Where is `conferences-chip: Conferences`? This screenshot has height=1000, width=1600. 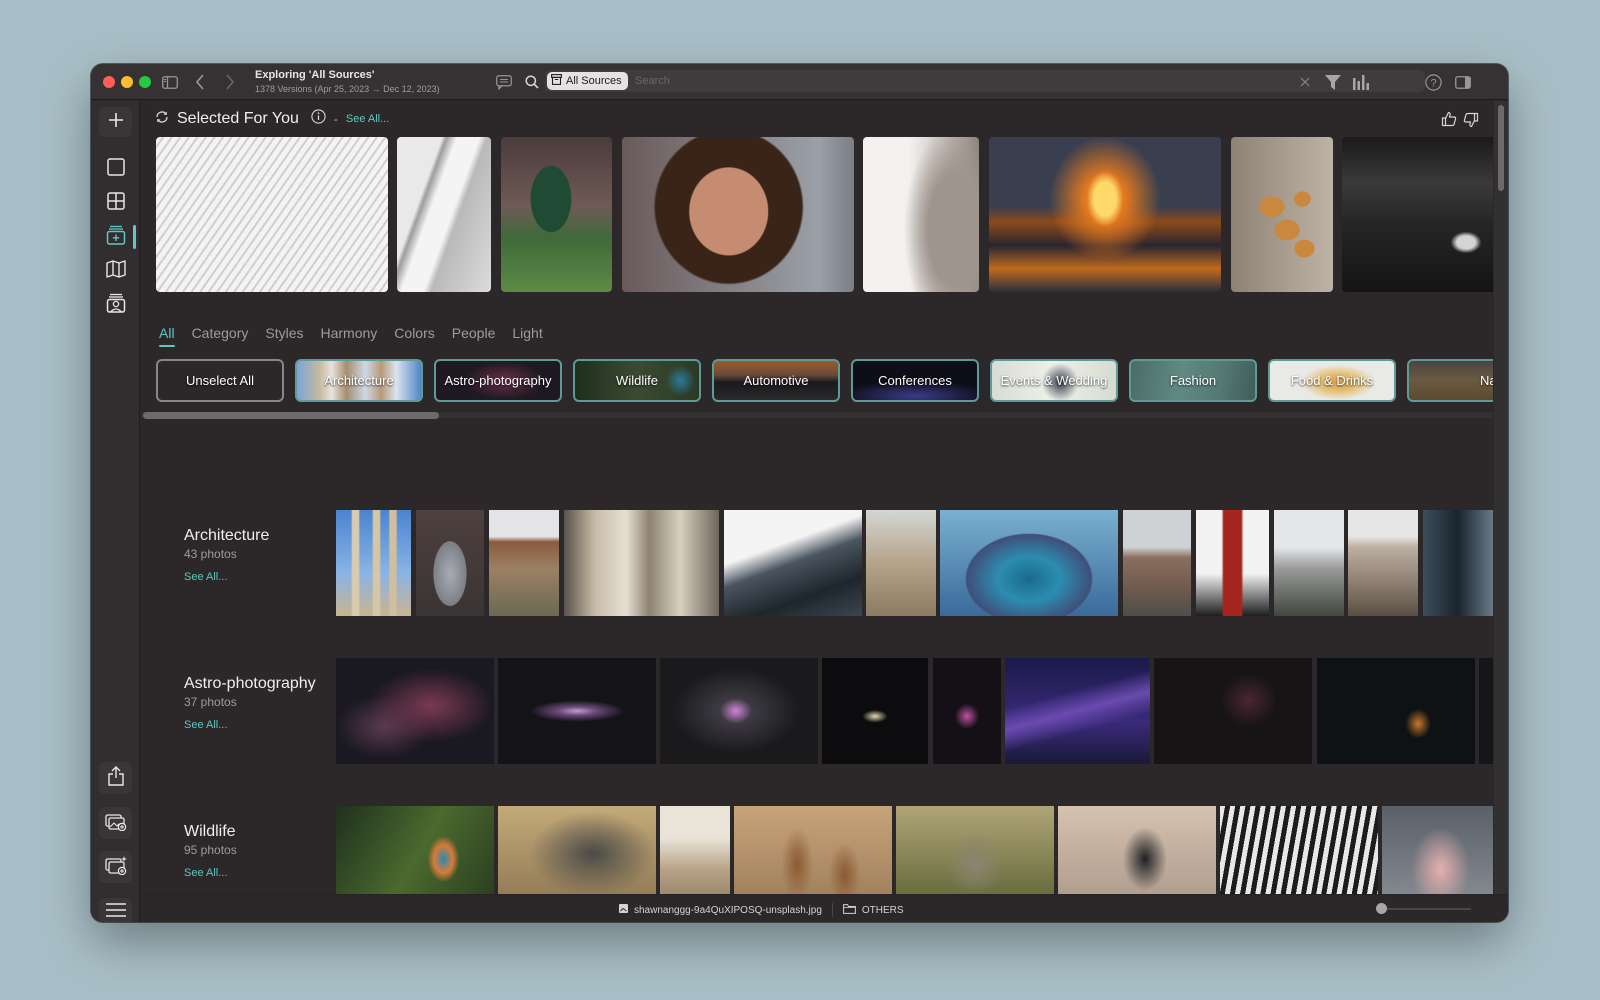
conferences-chip: Conferences is located at coordinates (915, 380).